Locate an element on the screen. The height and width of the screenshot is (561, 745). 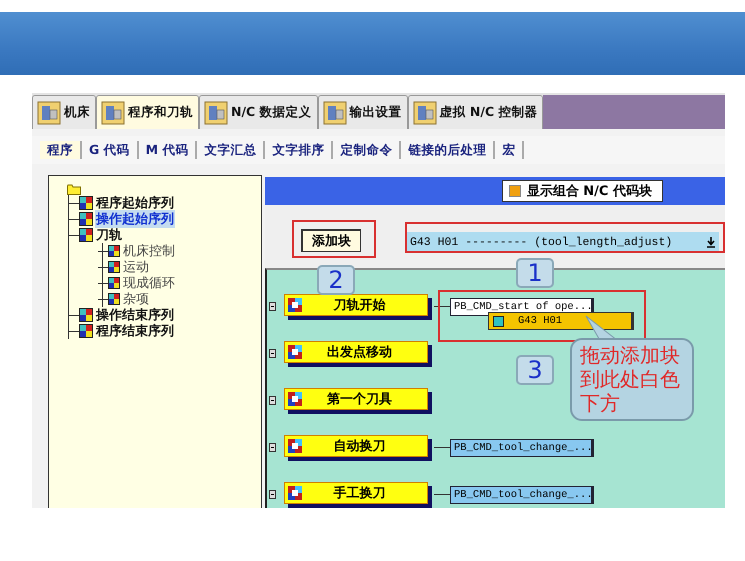
tree-item: 刀轨 is located at coordinates (109, 235).